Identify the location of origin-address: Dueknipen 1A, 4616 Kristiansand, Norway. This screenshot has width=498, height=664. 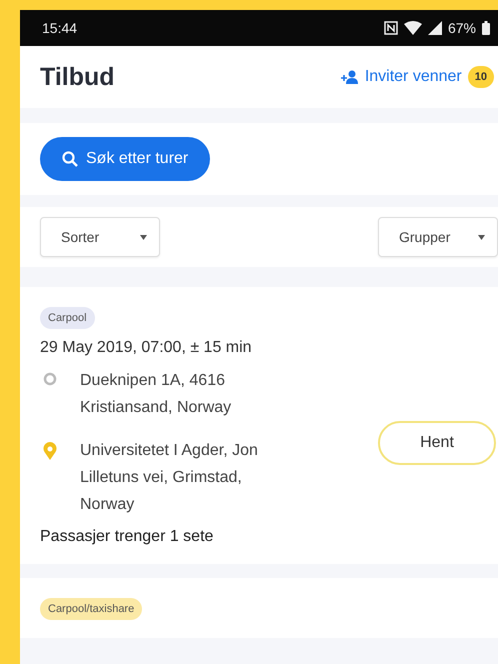
(156, 394).